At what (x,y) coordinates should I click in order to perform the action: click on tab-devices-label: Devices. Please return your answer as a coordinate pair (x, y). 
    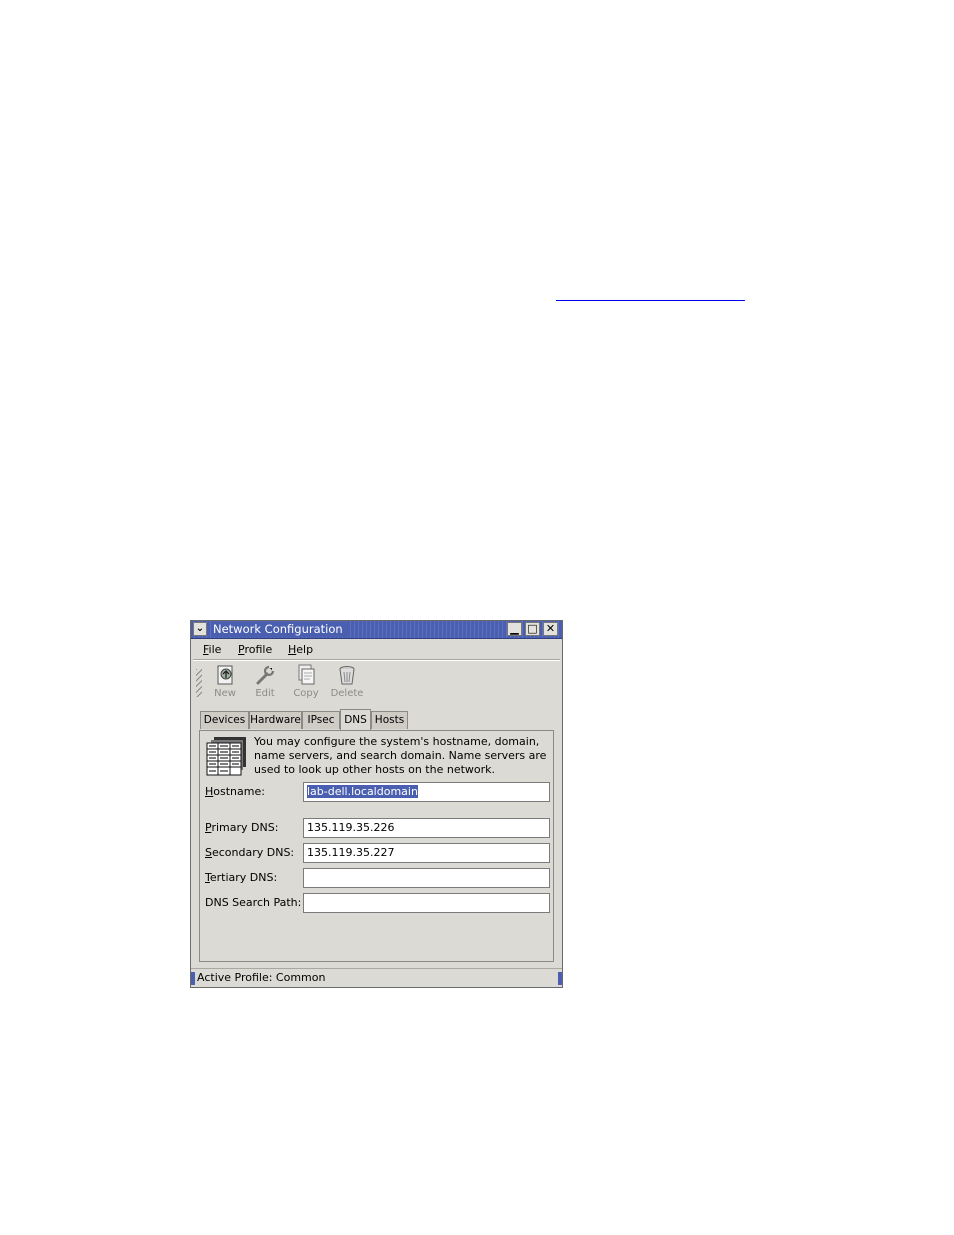
    Looking at the image, I should click on (224, 720).